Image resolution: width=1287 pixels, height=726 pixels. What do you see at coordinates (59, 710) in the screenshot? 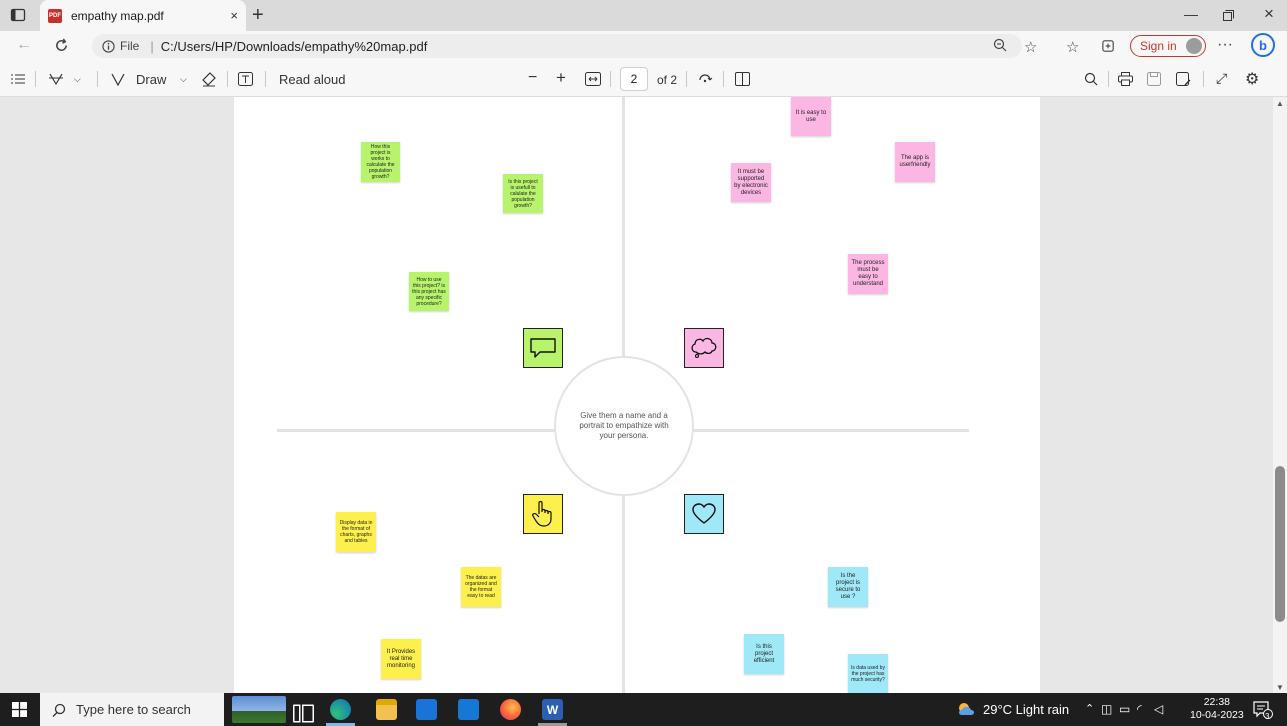
I see `search-icon` at bounding box center [59, 710].